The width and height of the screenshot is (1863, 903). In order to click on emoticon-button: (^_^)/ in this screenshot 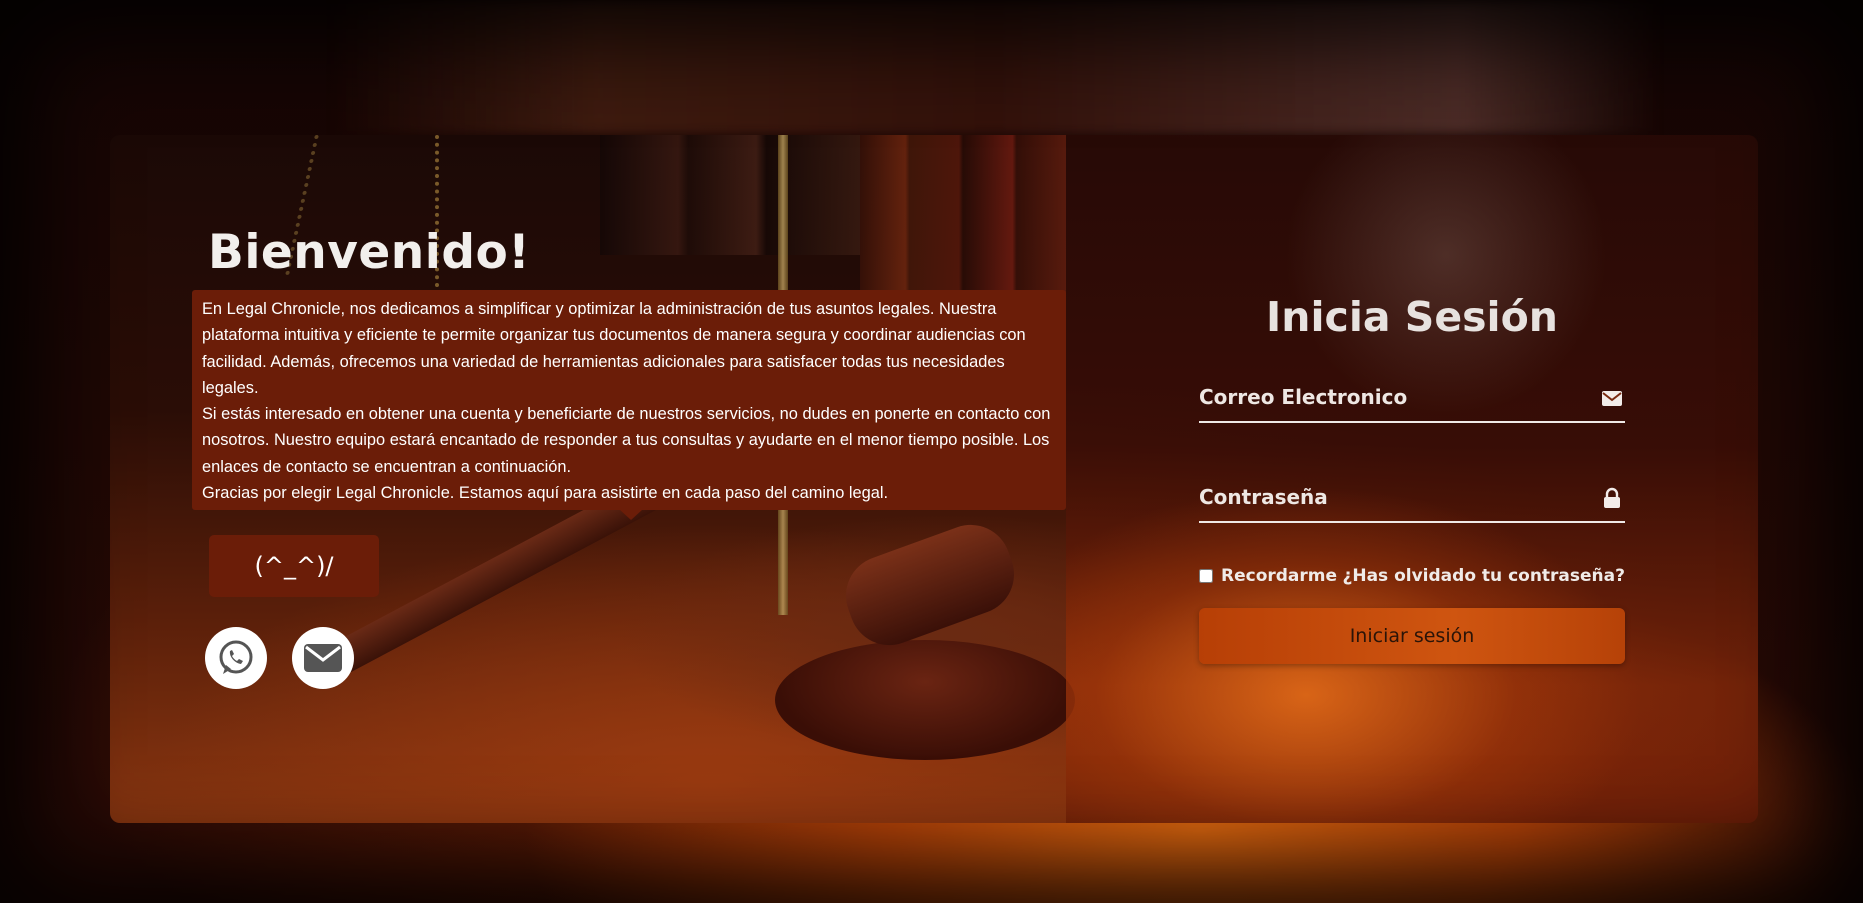, I will do `click(294, 566)`.